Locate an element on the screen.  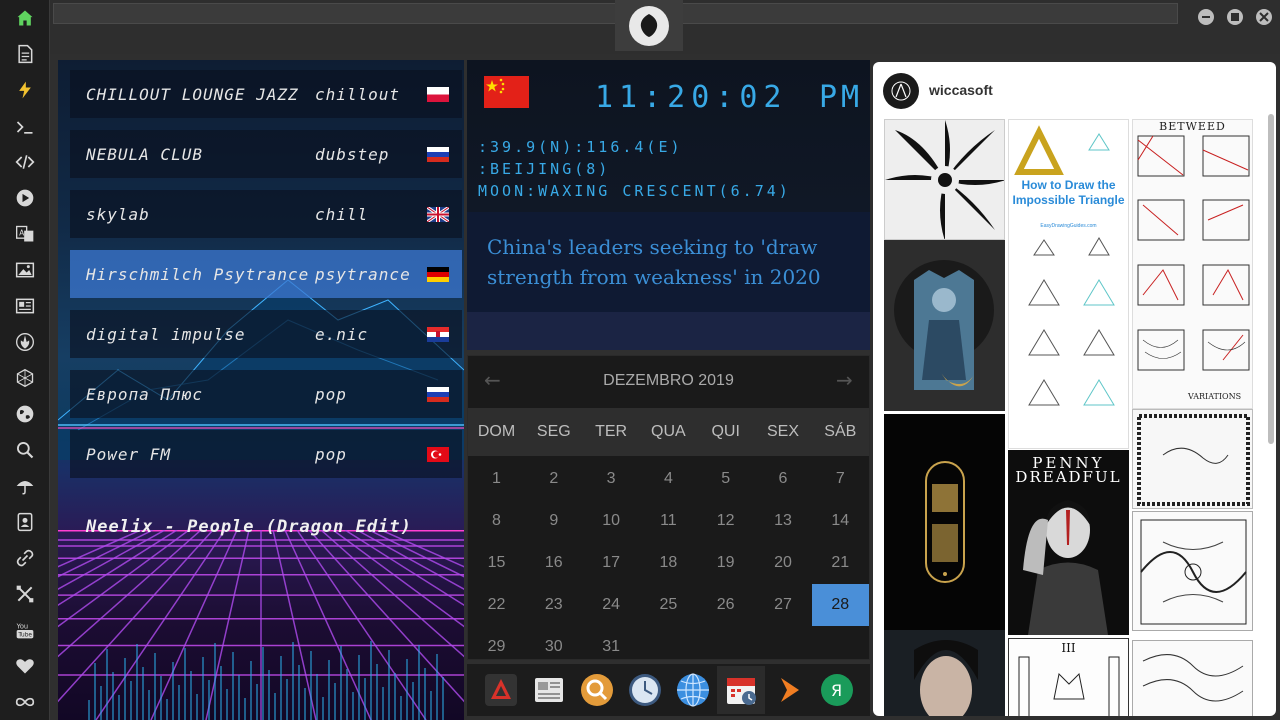
sidebar-item-terminal is located at coordinates (25, 127).